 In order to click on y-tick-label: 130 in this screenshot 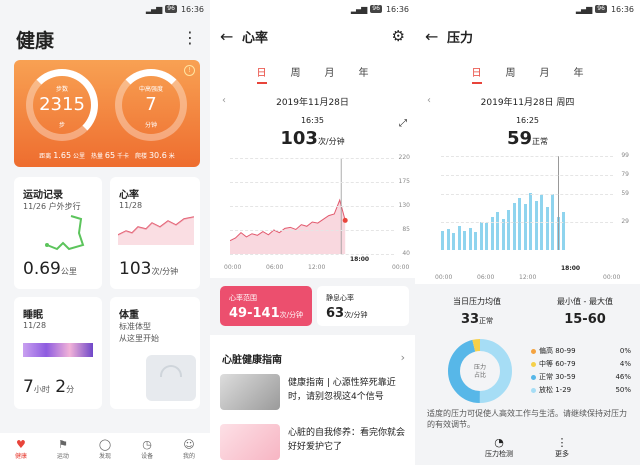, I will do `click(404, 205)`.